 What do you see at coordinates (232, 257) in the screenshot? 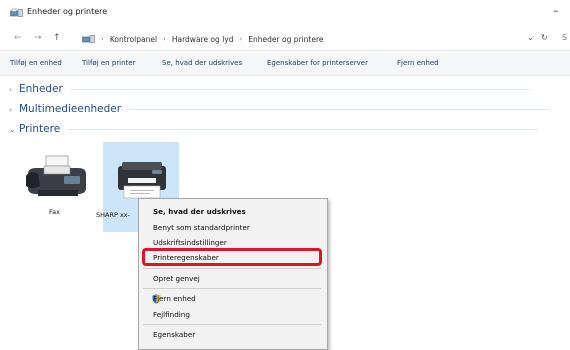
I see `highlight-annotation` at bounding box center [232, 257].